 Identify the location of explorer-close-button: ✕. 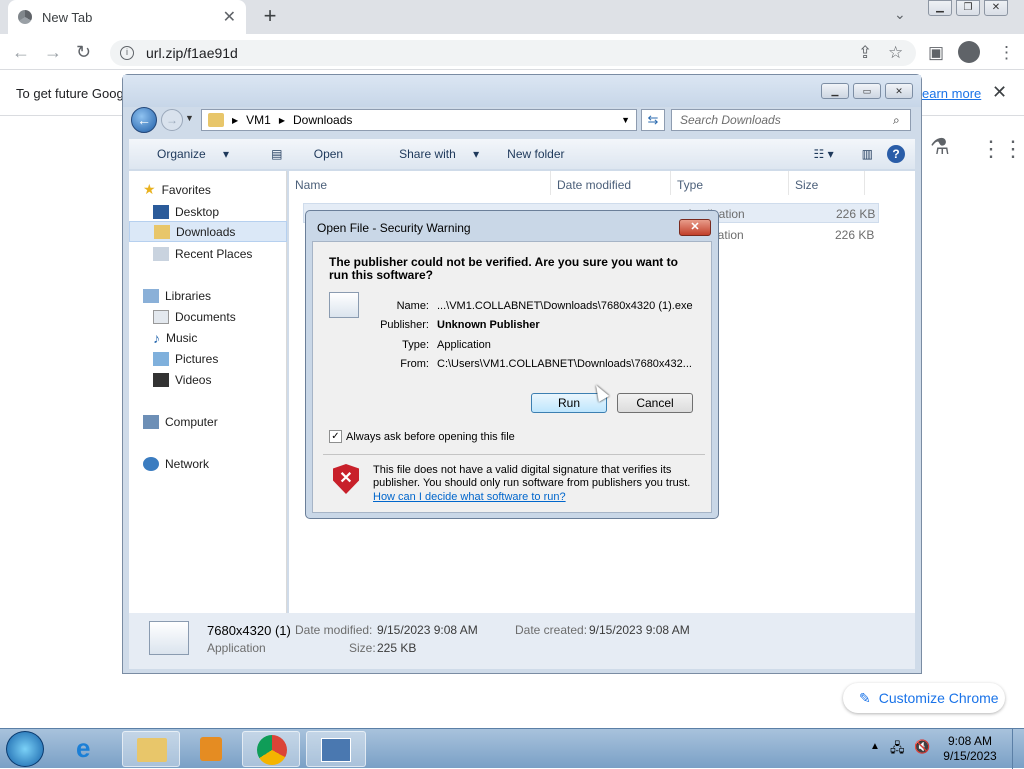
(899, 91).